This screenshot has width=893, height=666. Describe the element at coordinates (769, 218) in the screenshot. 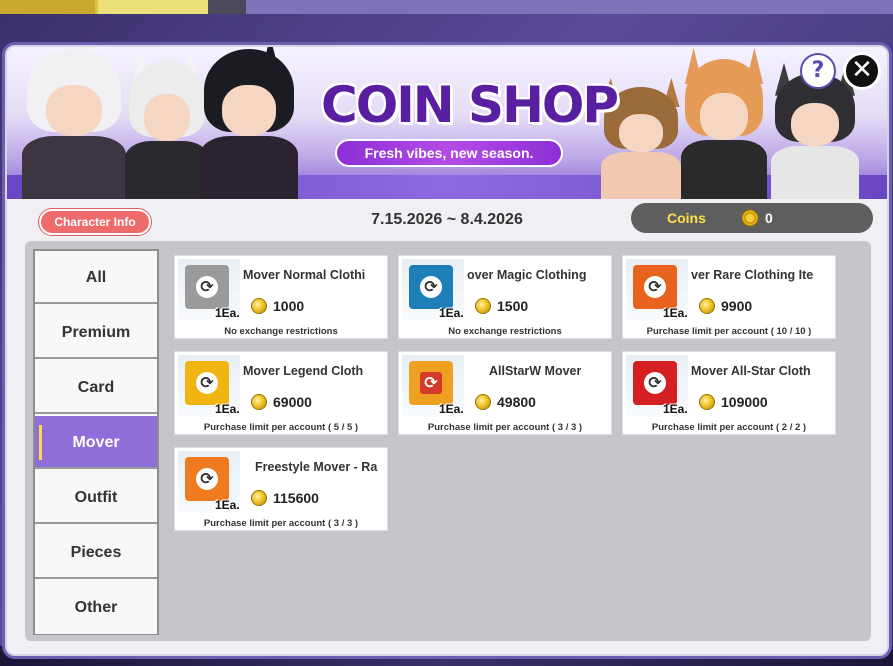

I see `coins-value: 0` at that location.